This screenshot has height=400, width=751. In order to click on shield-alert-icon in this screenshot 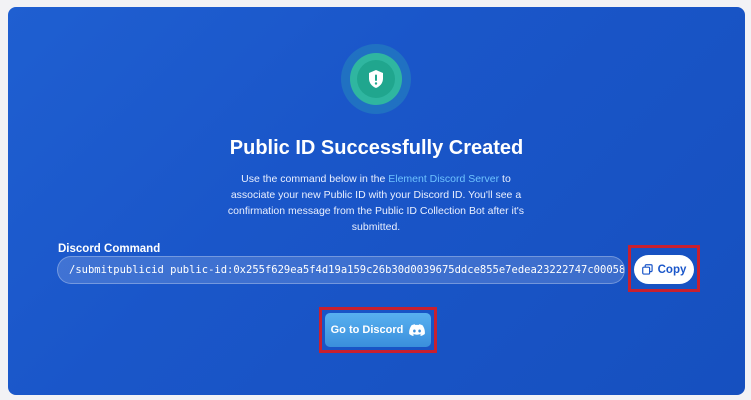, I will do `click(376, 79)`.